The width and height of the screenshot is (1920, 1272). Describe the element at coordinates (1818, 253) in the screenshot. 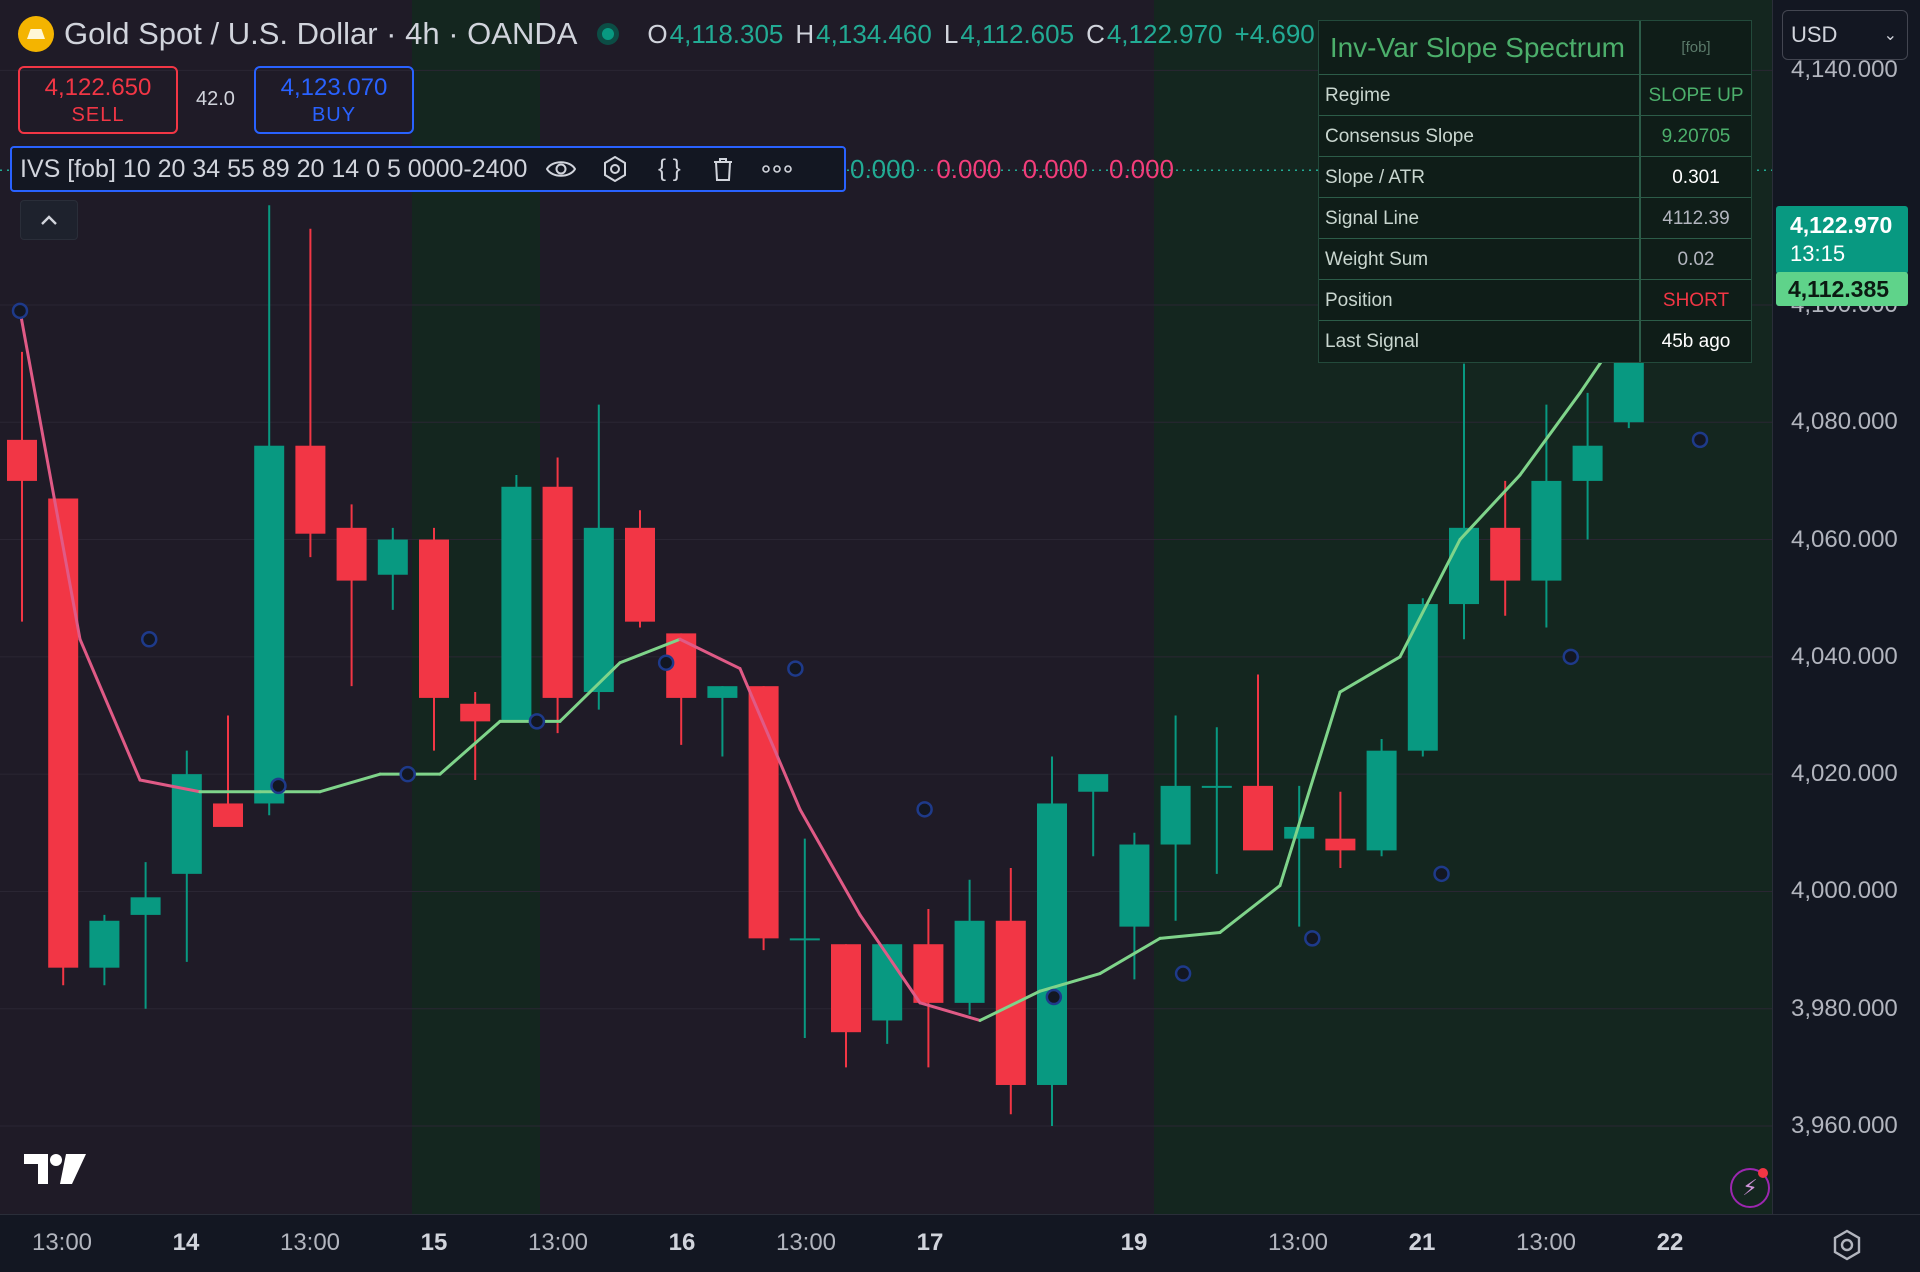

I see `bar-countdown: 13:15` at that location.